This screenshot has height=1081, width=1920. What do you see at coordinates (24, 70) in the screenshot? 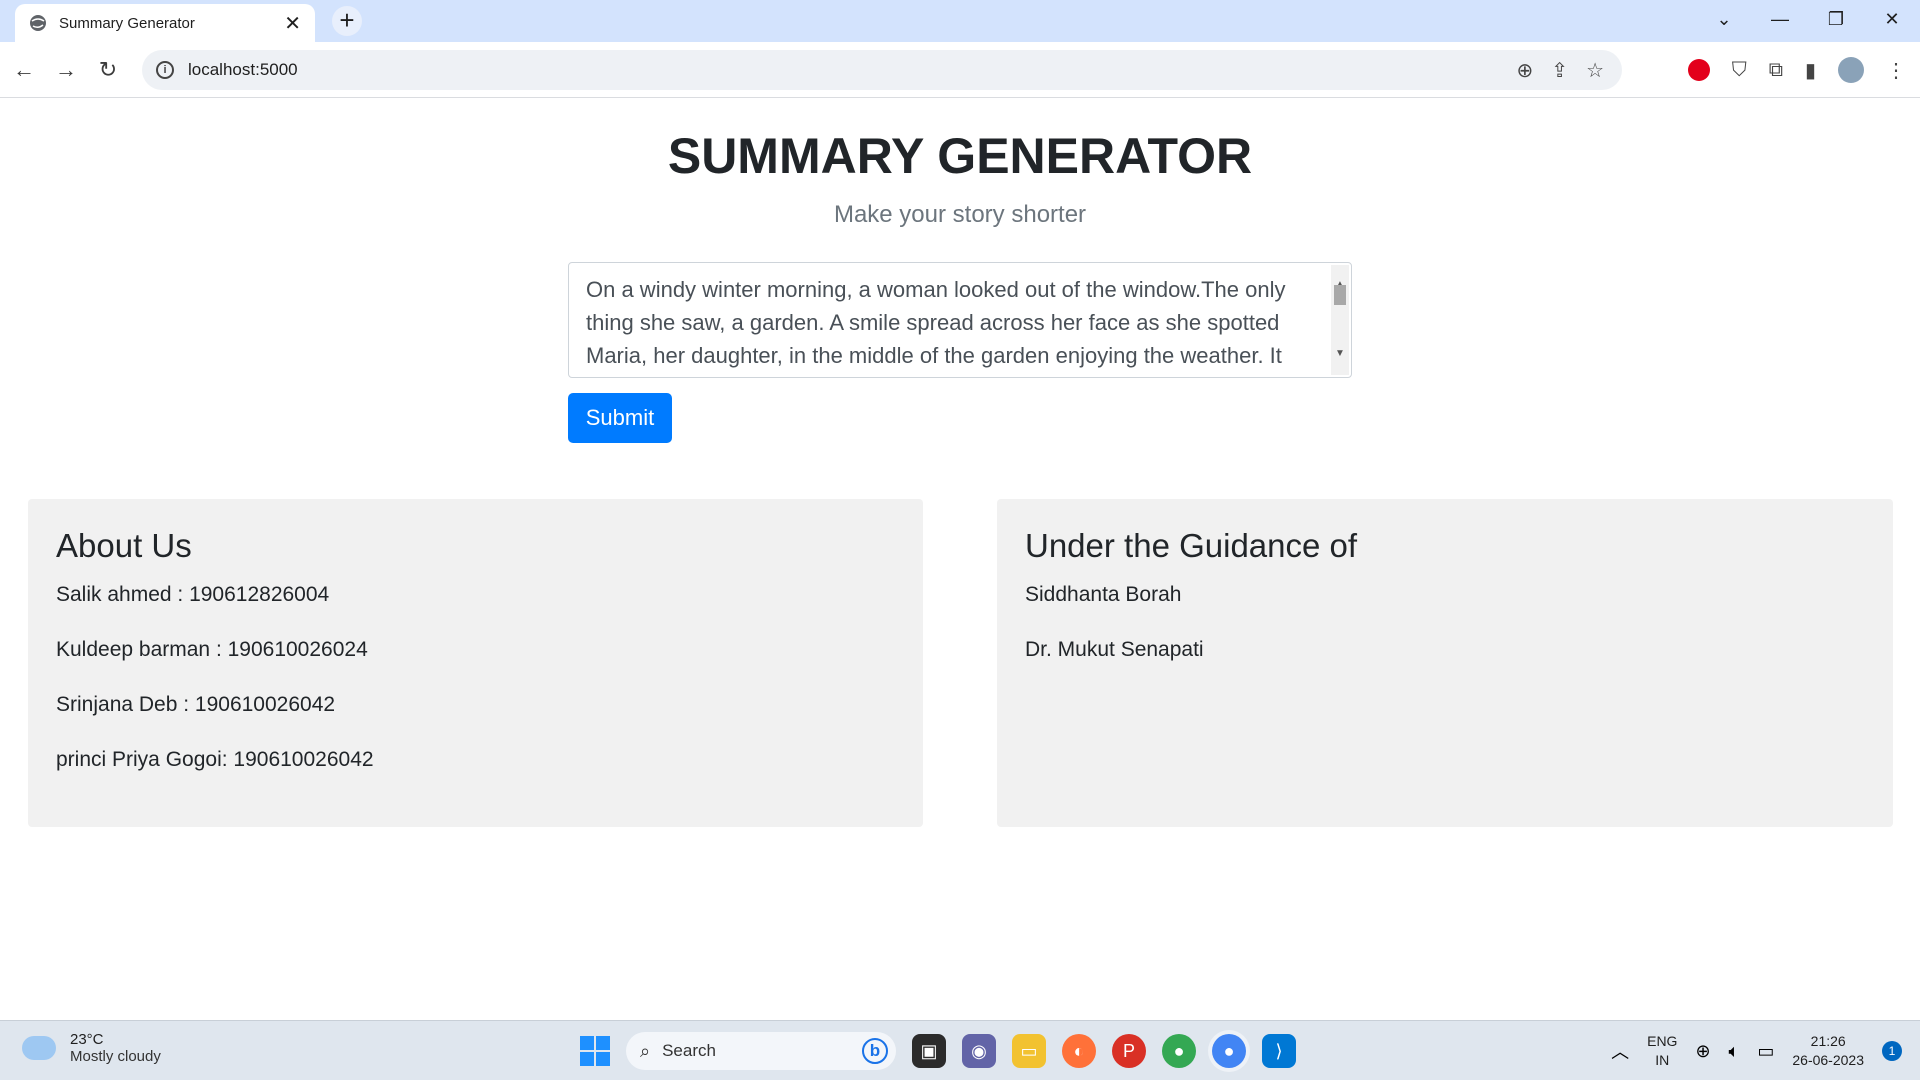
I see `back-icon: ←` at bounding box center [24, 70].